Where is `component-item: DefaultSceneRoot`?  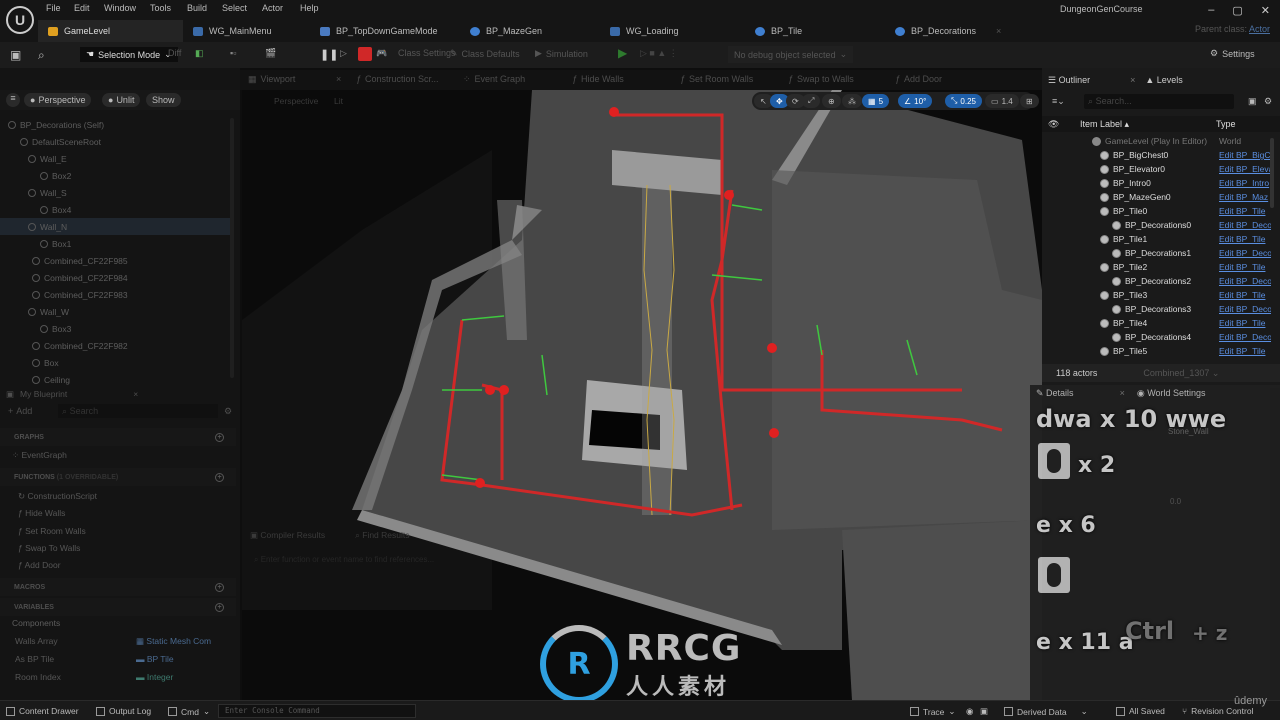
component-item: DefaultSceneRoot is located at coordinates (115, 141).